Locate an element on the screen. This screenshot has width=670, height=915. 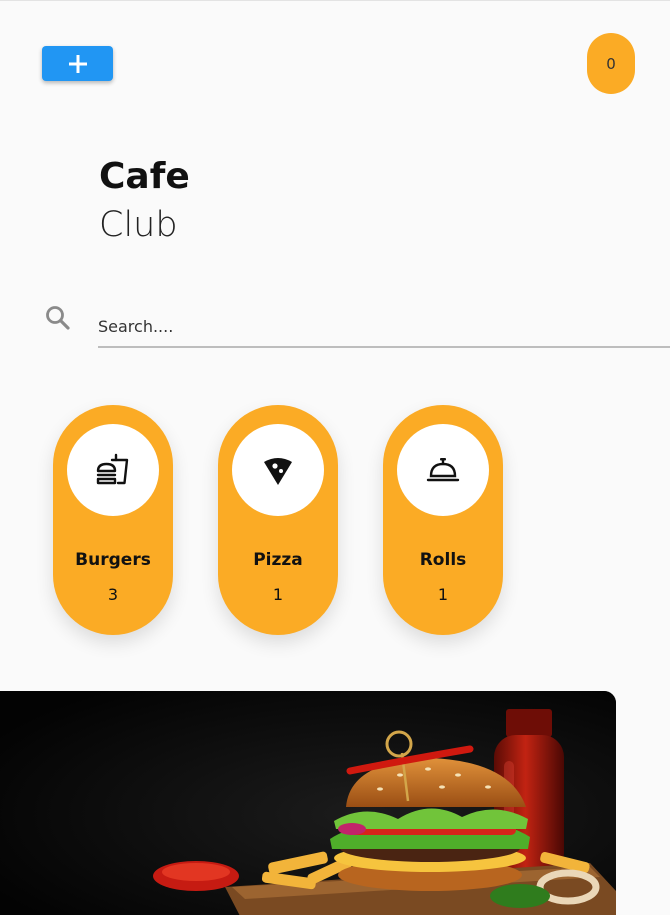
brand-subtitle: Club is located at coordinates (138, 225).